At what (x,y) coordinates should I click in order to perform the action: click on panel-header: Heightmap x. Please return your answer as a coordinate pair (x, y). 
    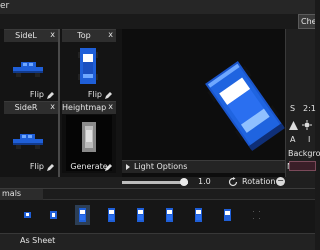
    Looking at the image, I should click on (89, 108).